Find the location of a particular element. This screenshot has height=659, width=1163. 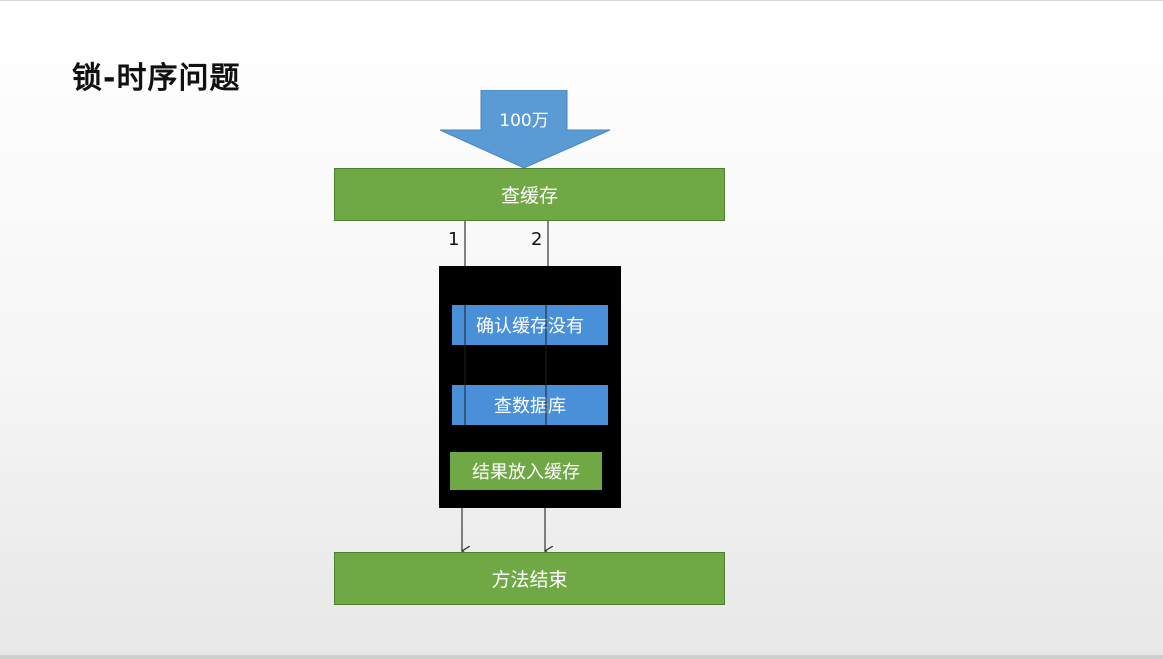

thread-label-2: 2 is located at coordinates (537, 239).